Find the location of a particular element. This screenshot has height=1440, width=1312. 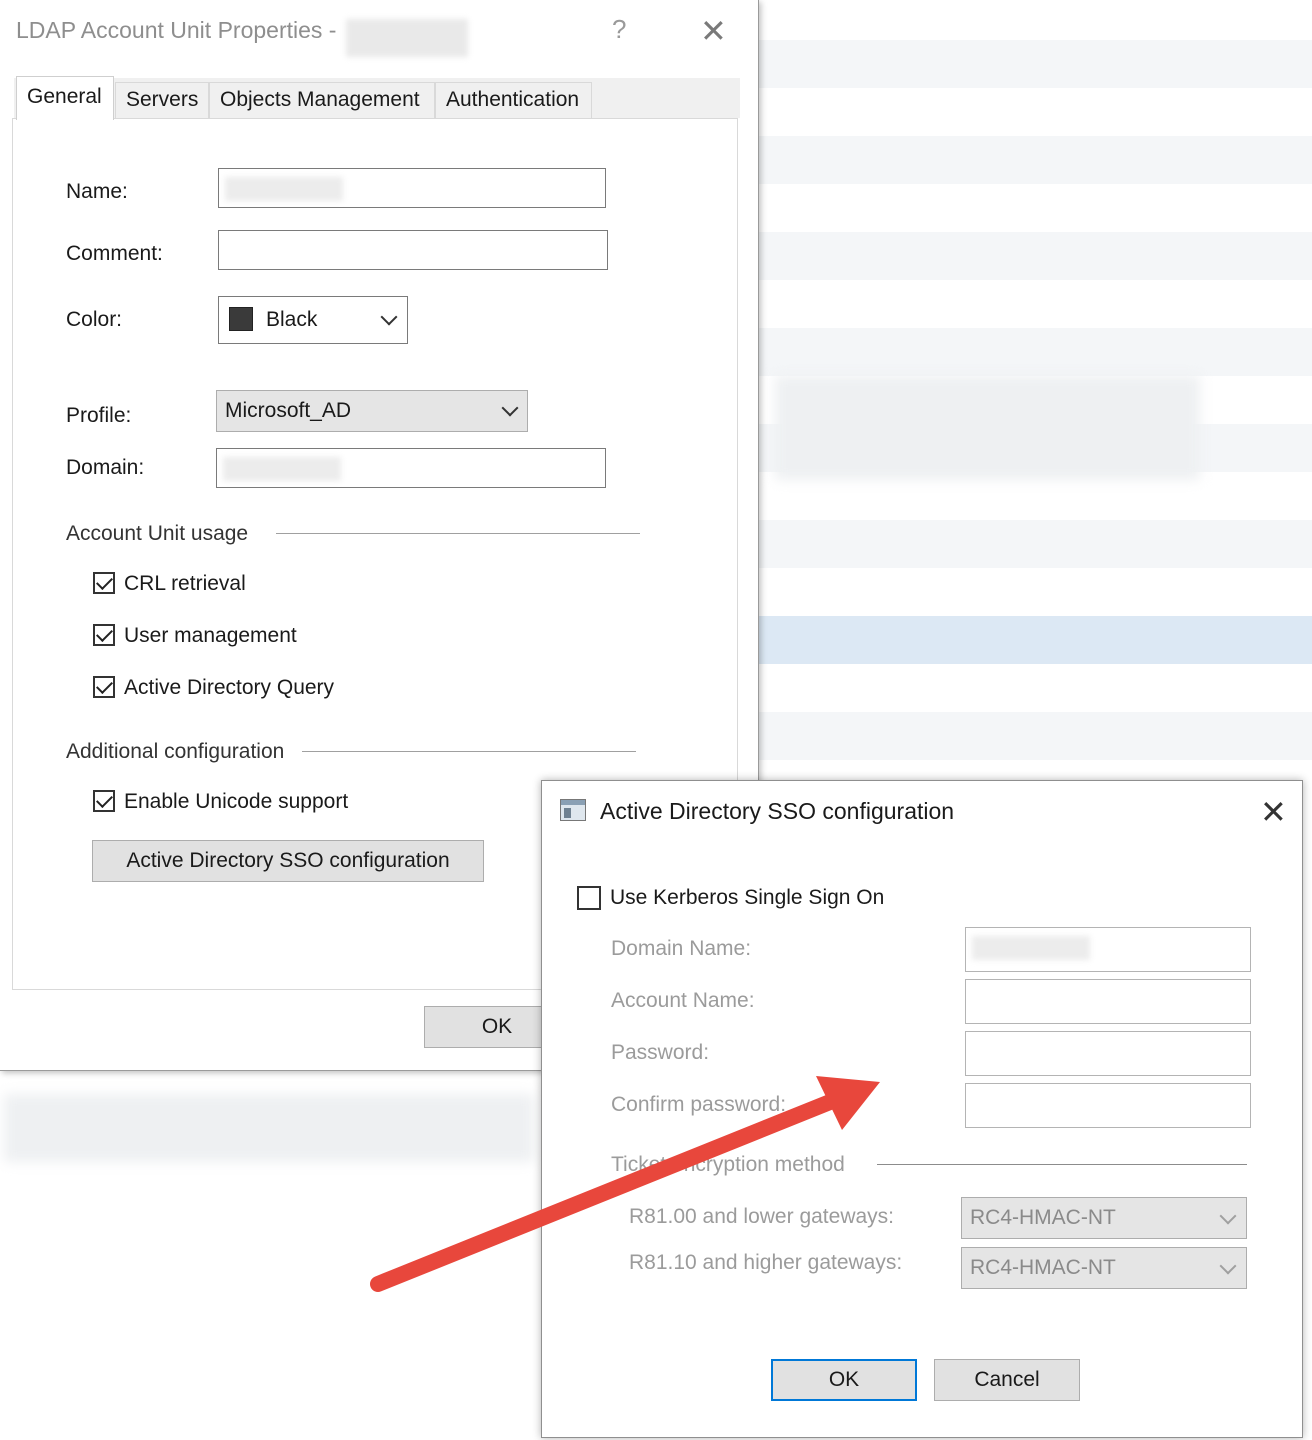

tab-objects-management: Objects Management is located at coordinates (322, 100).